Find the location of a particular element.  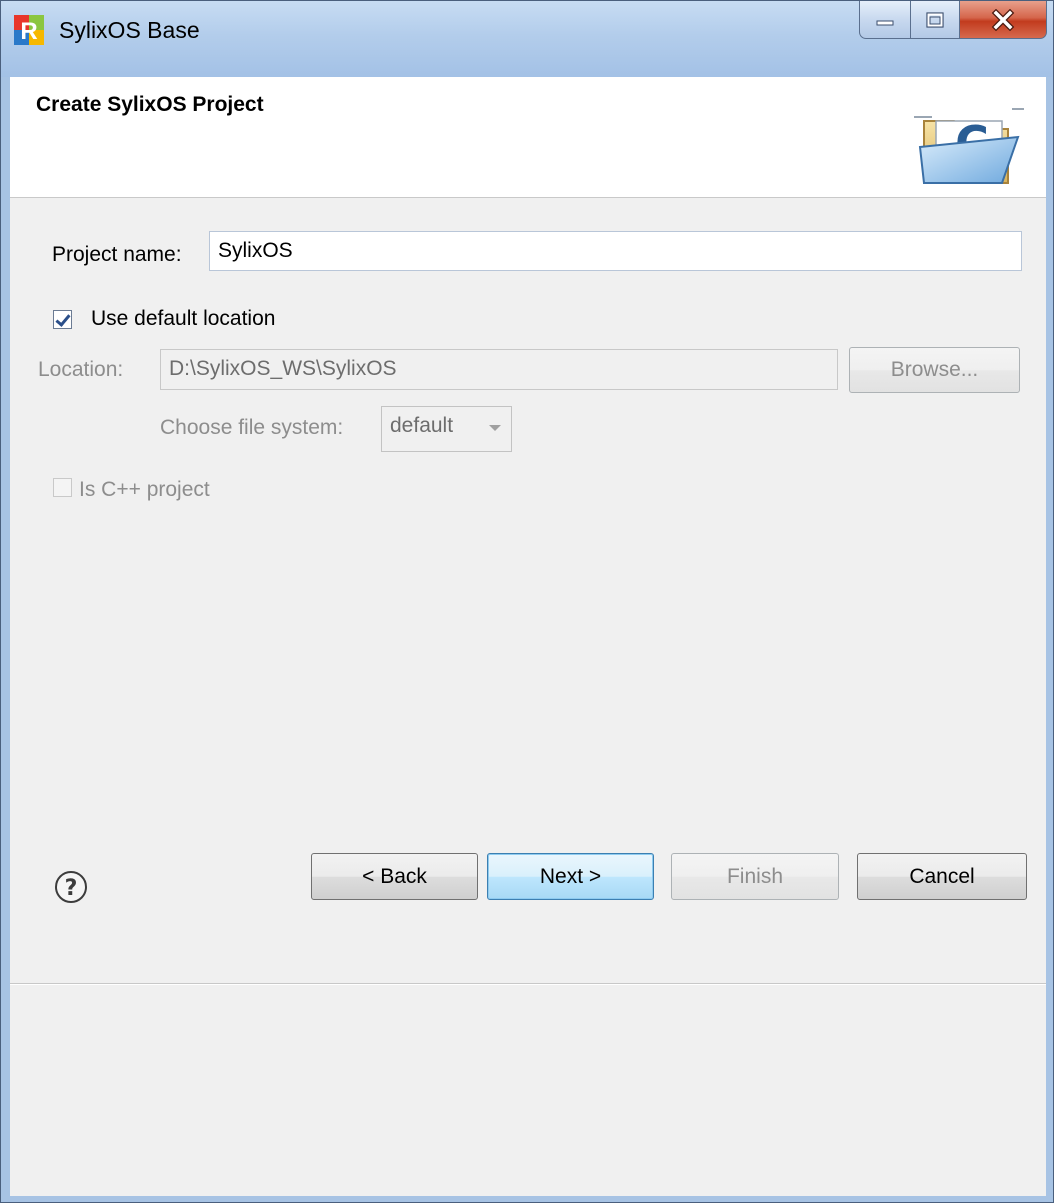

project-name-input: SylixOS is located at coordinates (615, 251).